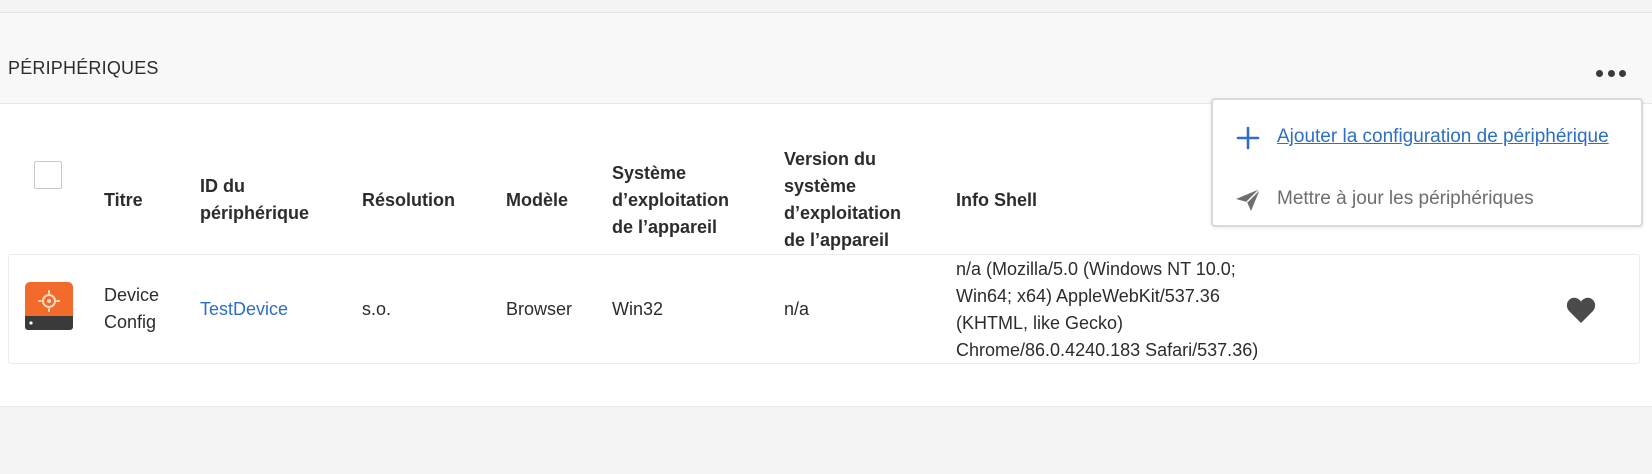 This screenshot has width=1652, height=474. What do you see at coordinates (83, 68) in the screenshot?
I see `page-title: PÉRIPHÉRIQUES` at bounding box center [83, 68].